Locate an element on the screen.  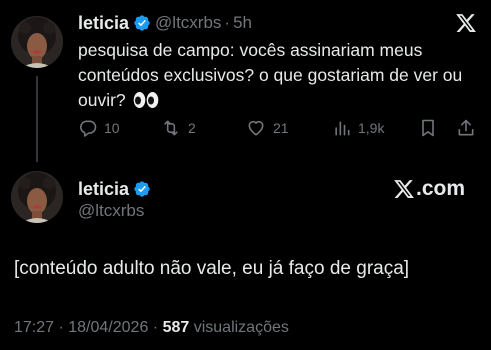
action-bar: 10 2 21 1,9k is located at coordinates (278, 128).